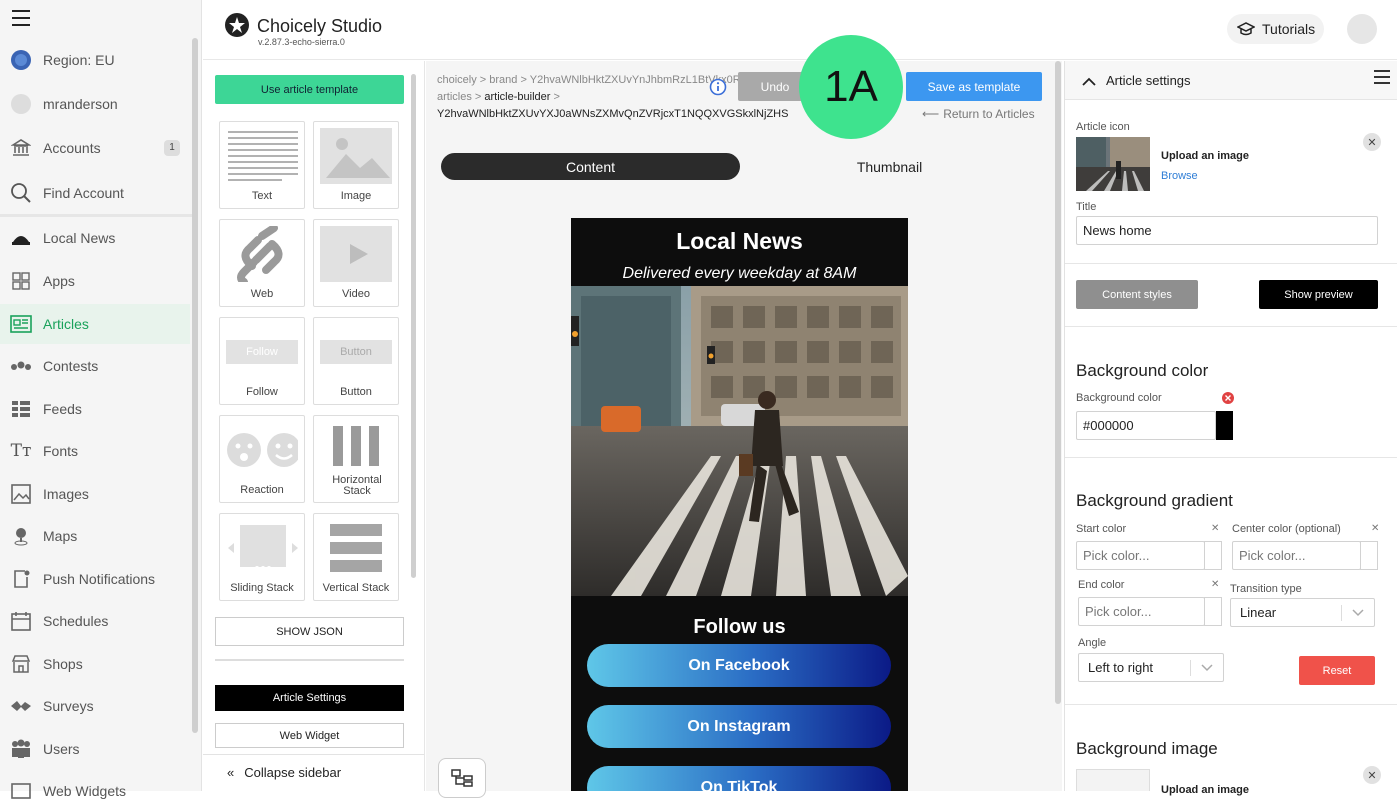 The width and height of the screenshot is (1397, 811). What do you see at coordinates (1137, 294) in the screenshot?
I see `content-styles-button: Content styles` at bounding box center [1137, 294].